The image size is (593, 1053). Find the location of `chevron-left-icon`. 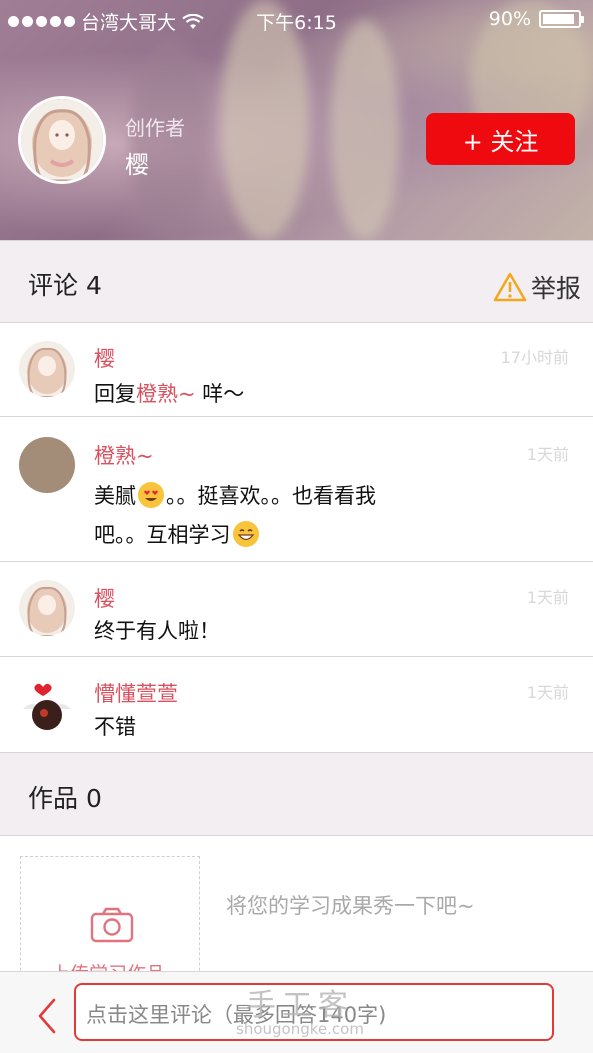

chevron-left-icon is located at coordinates (47, 1016).